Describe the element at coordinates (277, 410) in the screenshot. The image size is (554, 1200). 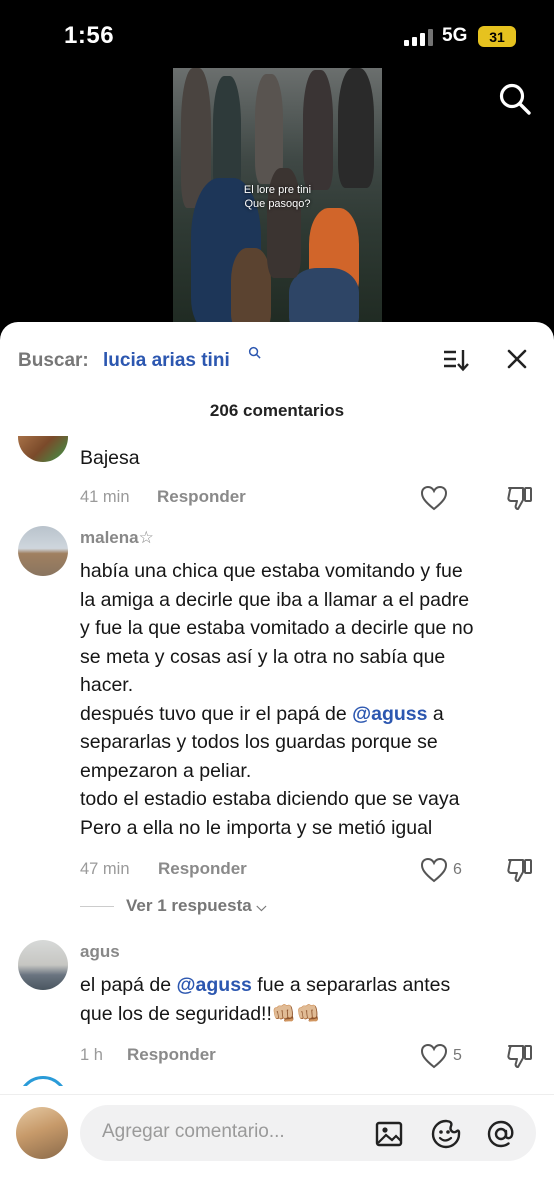
I see `comment-count: 206 comentarios` at that location.